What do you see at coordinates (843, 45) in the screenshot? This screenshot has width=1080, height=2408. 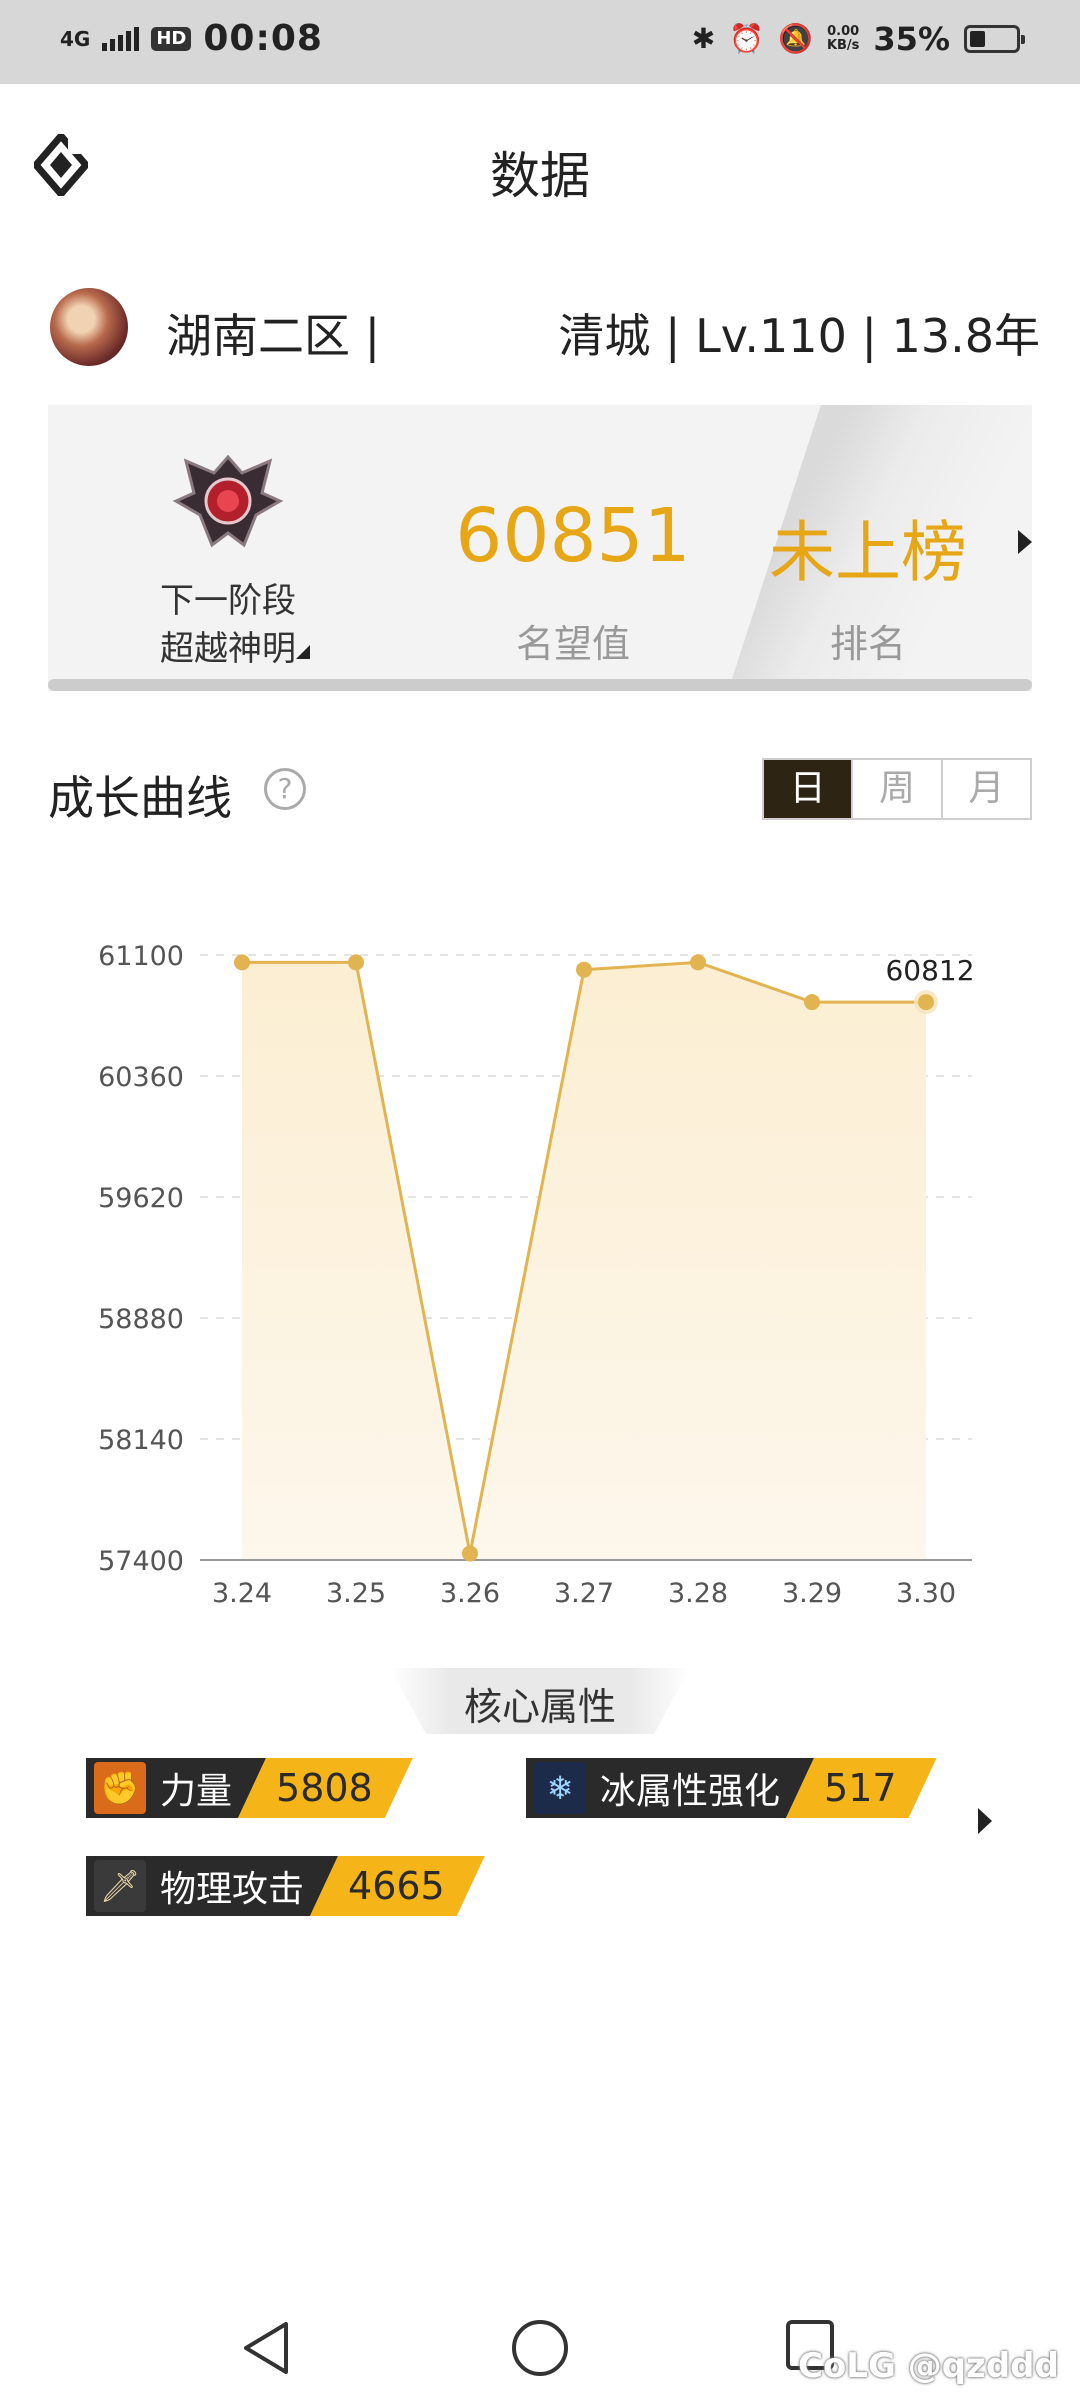 I see `net-speed-unit: KB/s` at bounding box center [843, 45].